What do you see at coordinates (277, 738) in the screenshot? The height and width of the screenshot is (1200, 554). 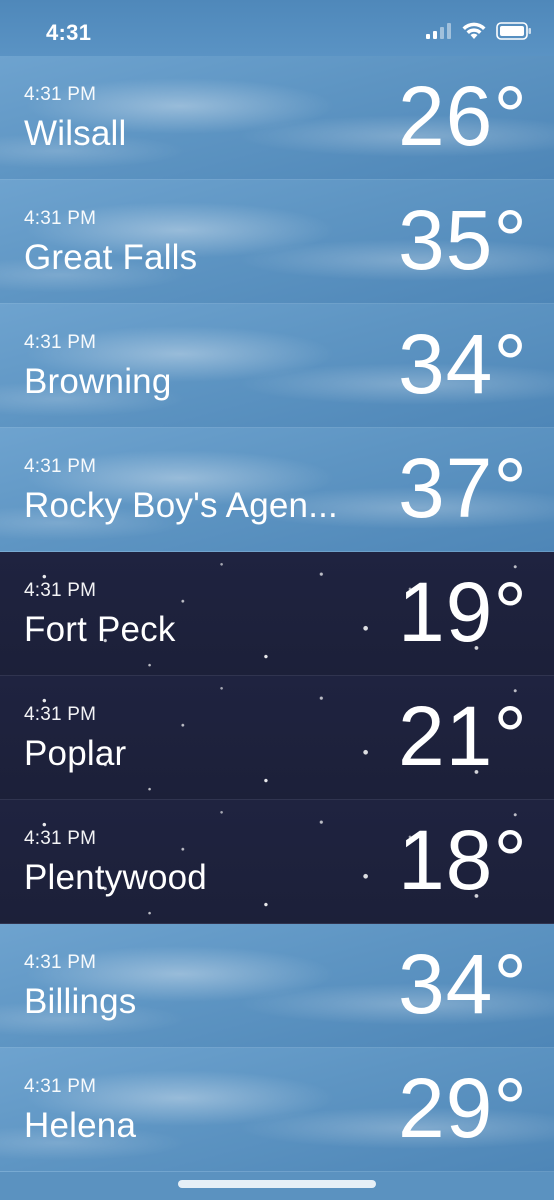 I see `city-row: 4:31 PM Poplar 21°` at bounding box center [277, 738].